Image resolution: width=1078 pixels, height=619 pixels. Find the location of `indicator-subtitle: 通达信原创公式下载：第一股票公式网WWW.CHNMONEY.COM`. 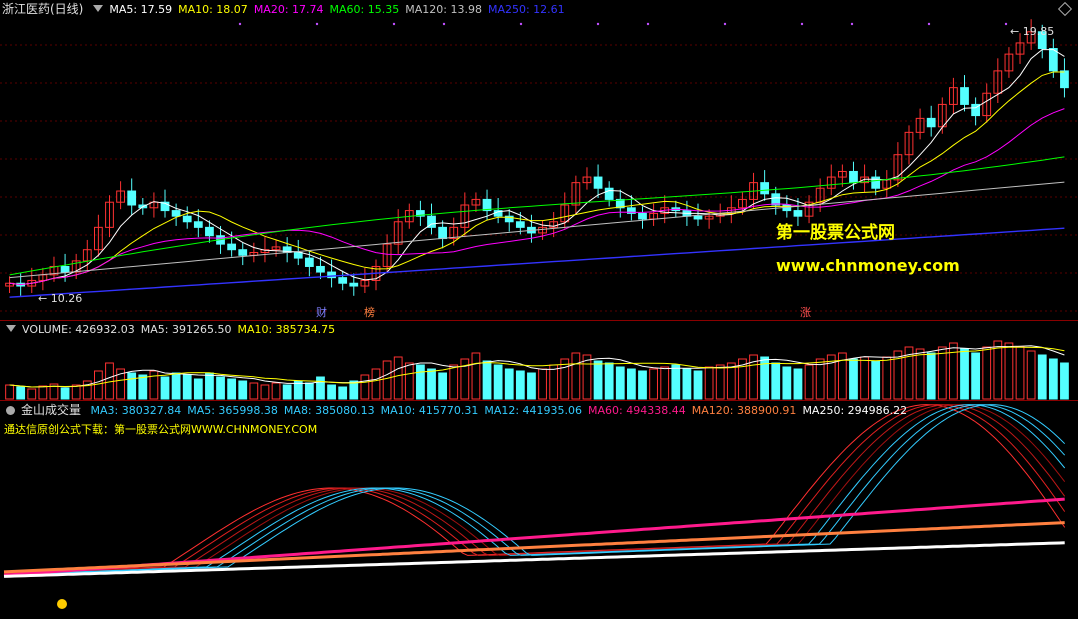

indicator-subtitle: 通达信原创公式下载：第一股票公式网WWW.CHNMONEY.COM is located at coordinates (161, 429).